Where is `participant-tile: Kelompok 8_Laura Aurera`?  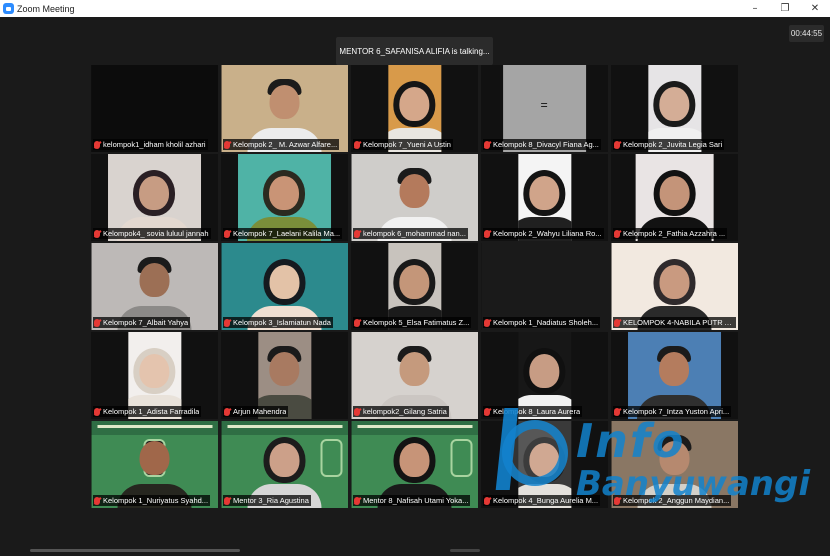
participant-tile: Kelompok 8_Laura Aurera is located at coordinates (544, 375).